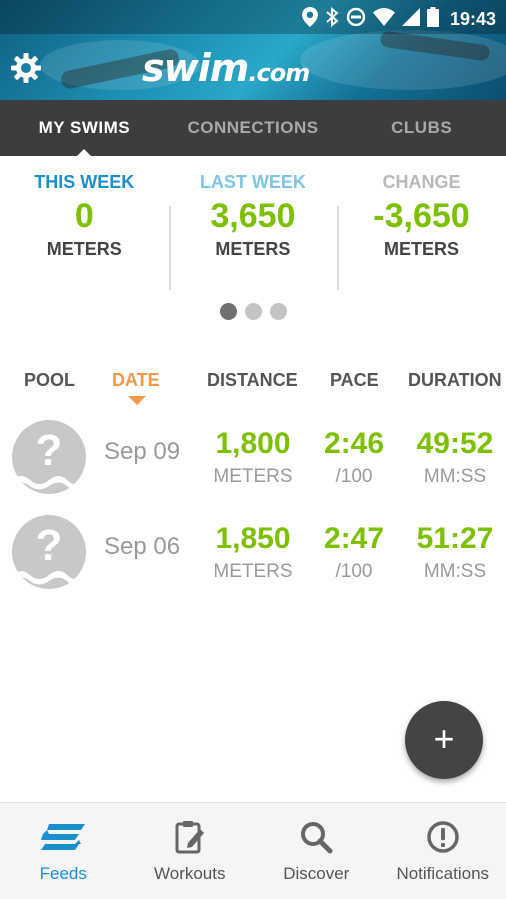 Image resolution: width=506 pixels, height=899 pixels. Describe the element at coordinates (63, 837) in the screenshot. I see `feeds-icon` at that location.